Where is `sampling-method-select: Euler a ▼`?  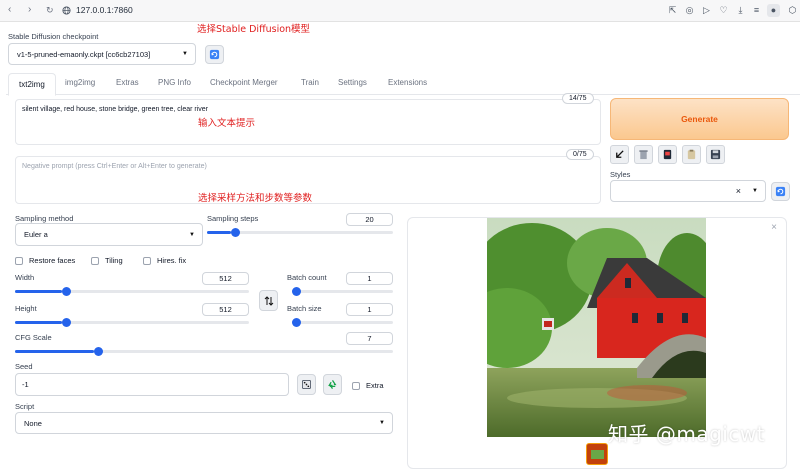 sampling-method-select: Euler a ▼ is located at coordinates (109, 234).